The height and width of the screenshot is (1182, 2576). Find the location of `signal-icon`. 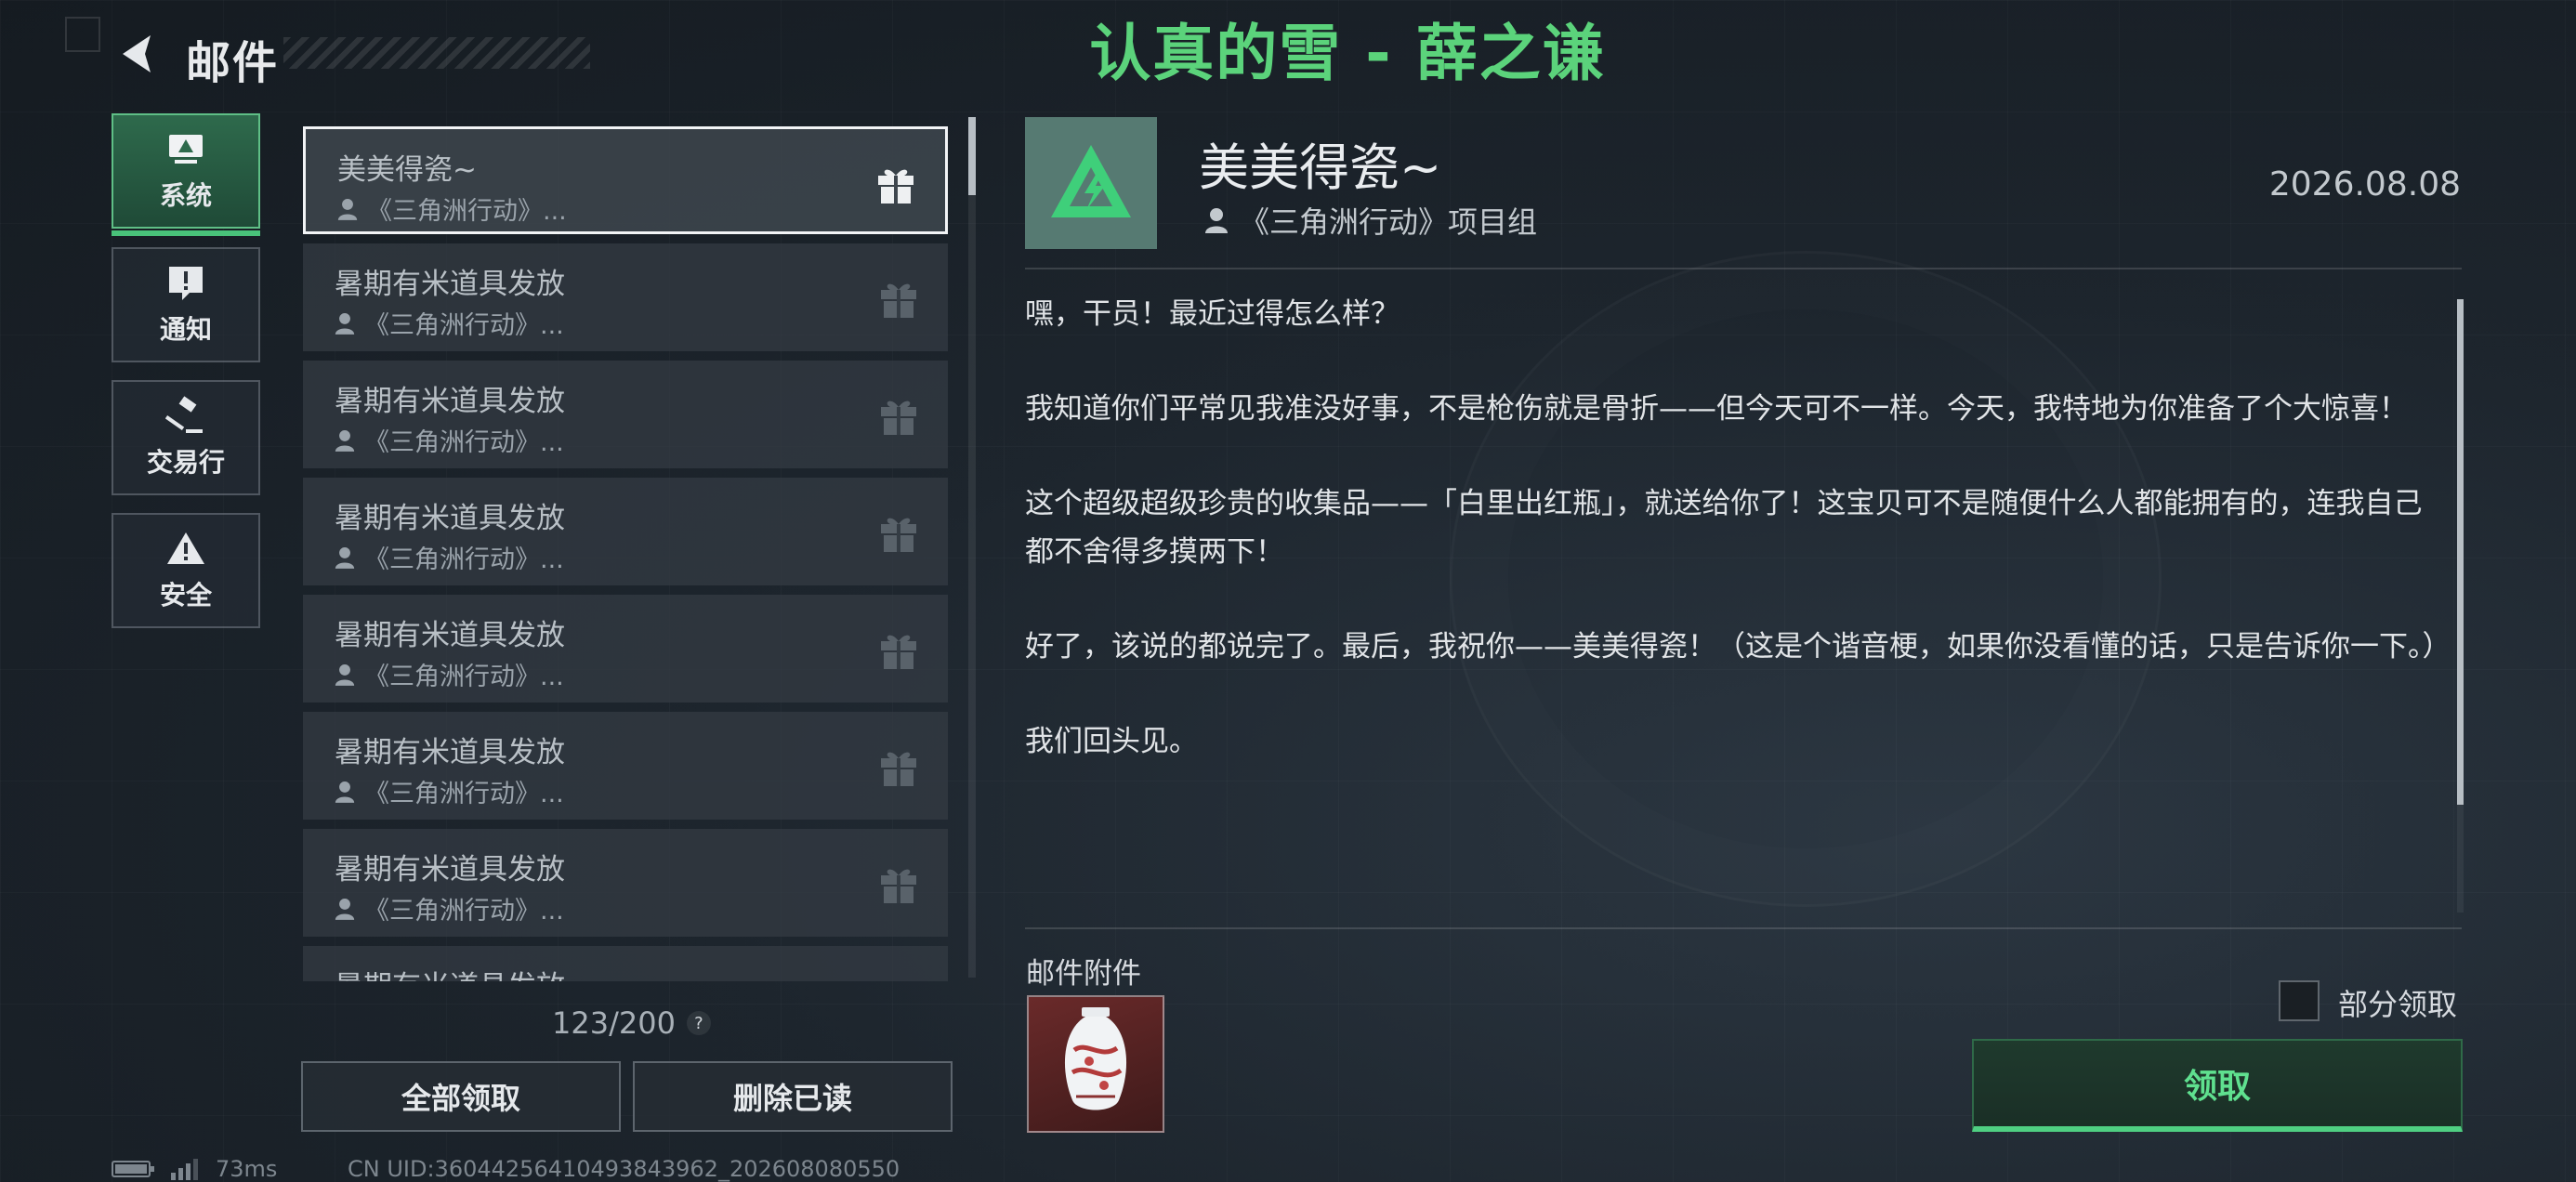

signal-icon is located at coordinates (184, 1169).